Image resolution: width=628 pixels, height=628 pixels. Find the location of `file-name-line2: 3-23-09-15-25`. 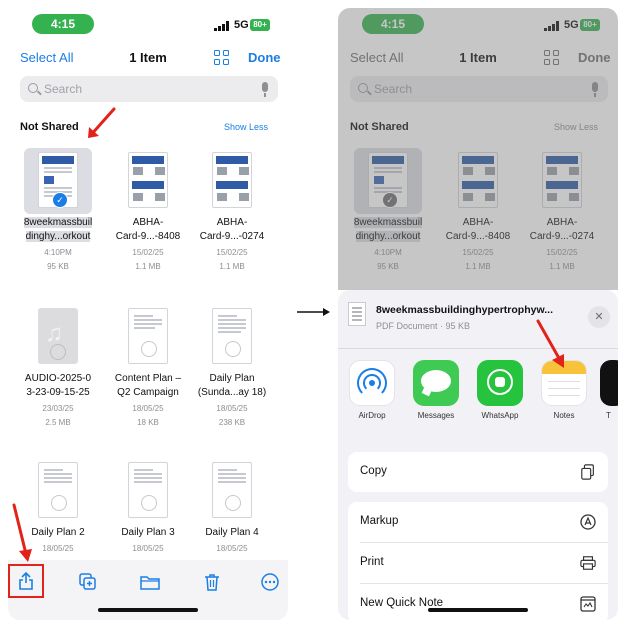

file-name-line2: 3-23-09-15-25 is located at coordinates (58, 392).